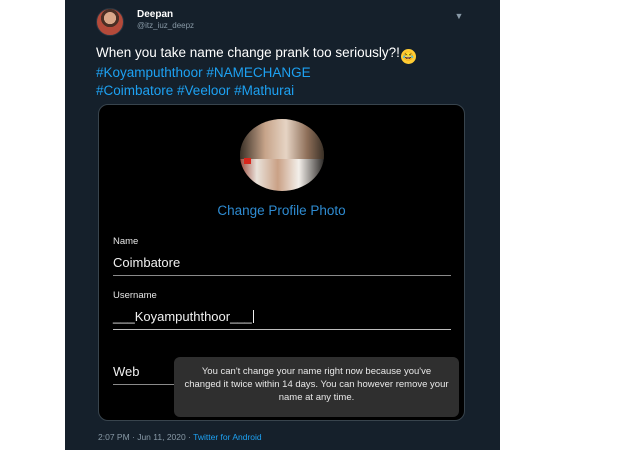 The height and width of the screenshot is (450, 622). I want to click on username-field: ___Koyampuththoor___, so click(282, 319).